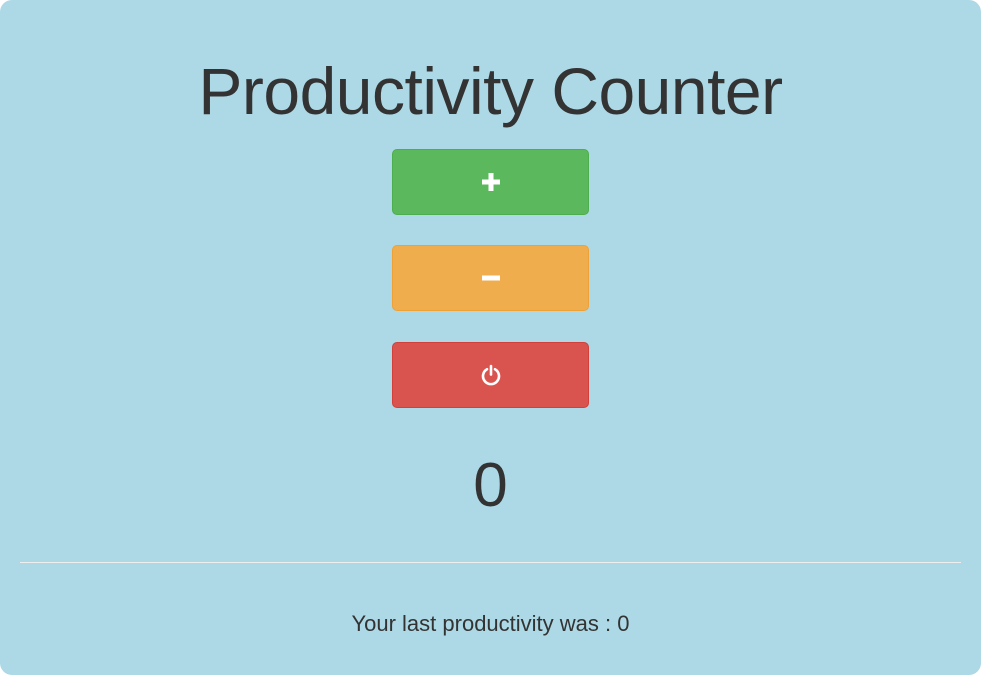 Image resolution: width=981 pixels, height=675 pixels. I want to click on page-title: Productivity Counter, so click(490, 91).